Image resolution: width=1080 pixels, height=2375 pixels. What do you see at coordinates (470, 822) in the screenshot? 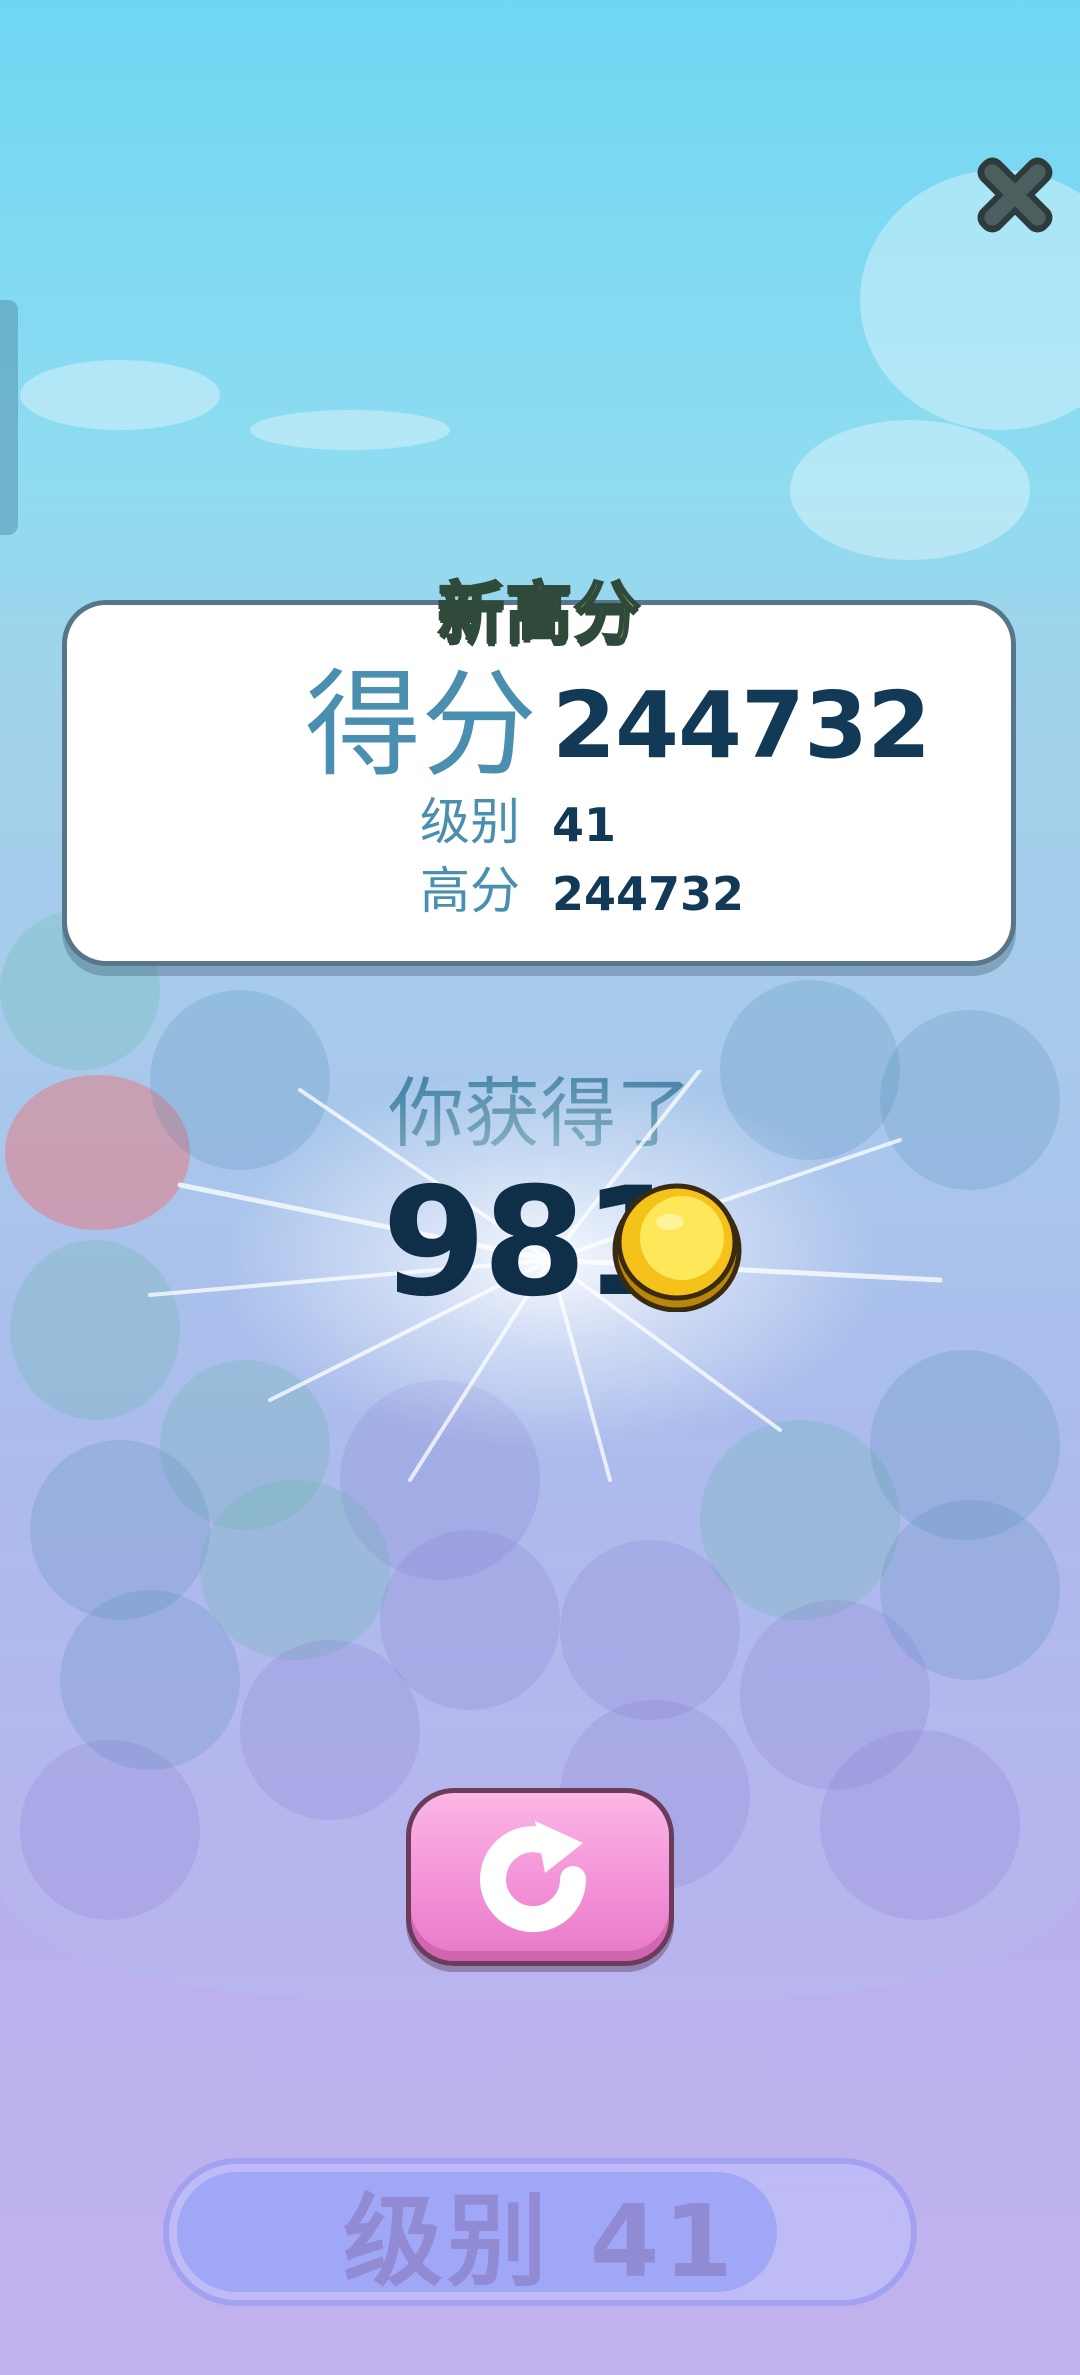
I see `level-label: 级别` at bounding box center [470, 822].